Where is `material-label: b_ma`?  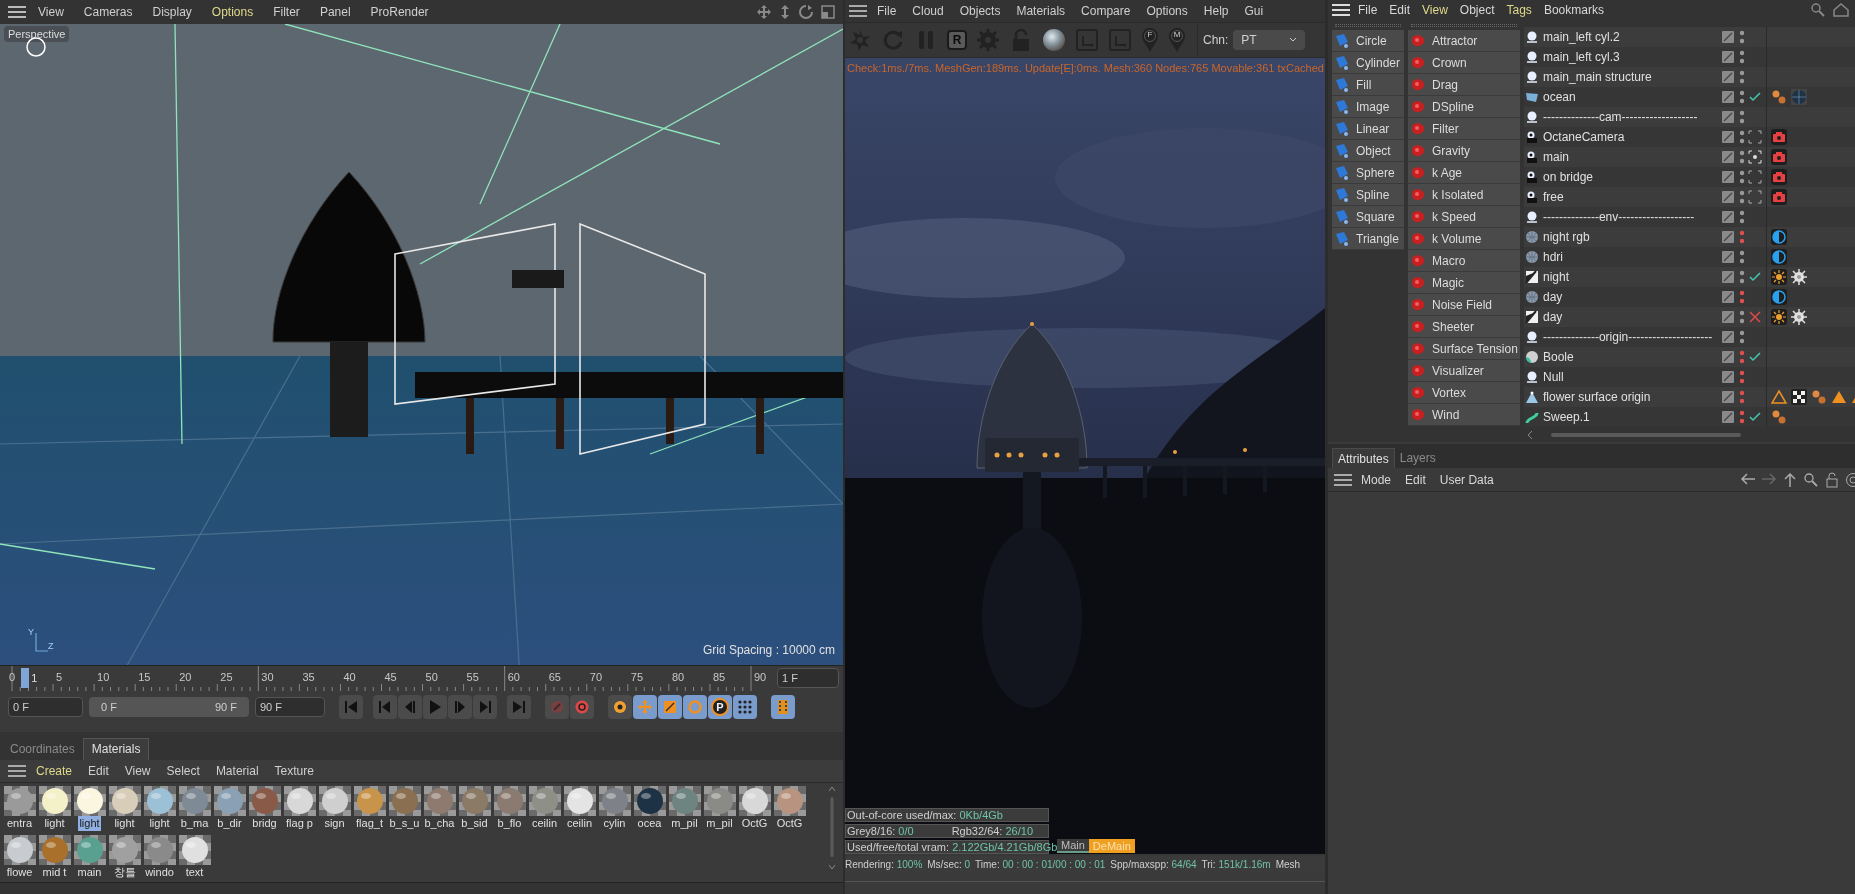 material-label: b_ma is located at coordinates (194, 824).